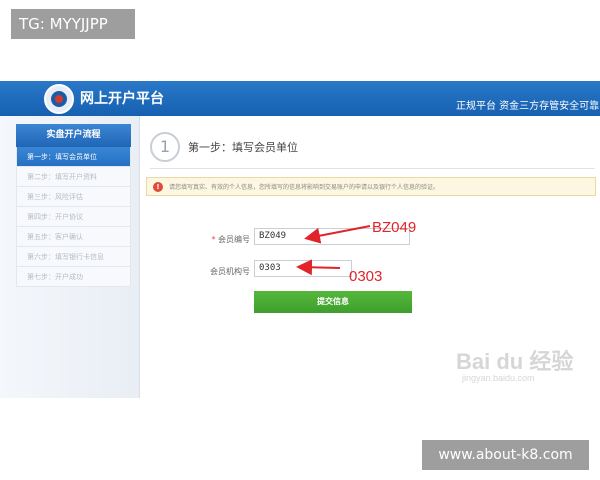  Describe the element at coordinates (394, 227) in the screenshot. I see `annotation-member-code: BZ049` at that location.